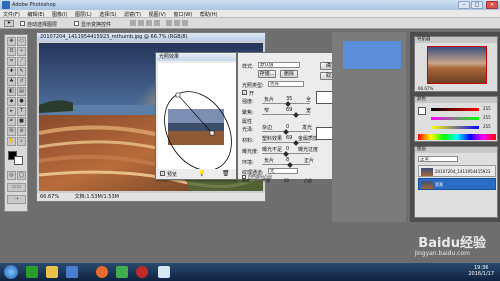  I want to click on eraser-tool-icon: ◧, so click(11, 91).